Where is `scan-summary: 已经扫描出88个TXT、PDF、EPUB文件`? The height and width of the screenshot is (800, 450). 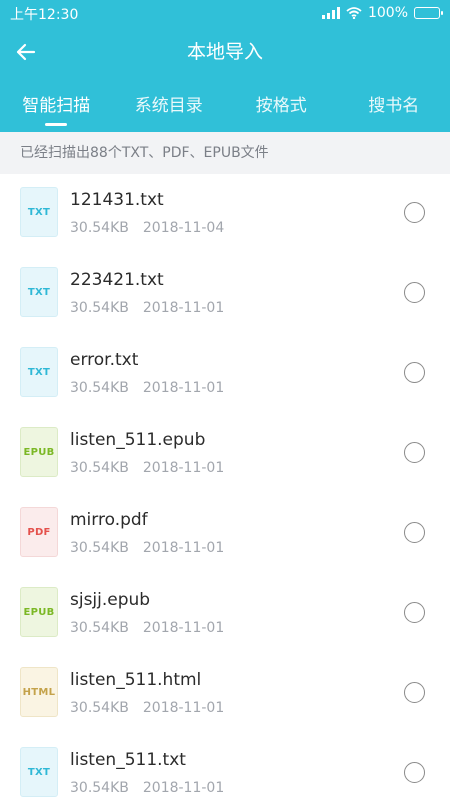
scan-summary: 已经扫描出88个TXT、PDF、EPUB文件 is located at coordinates (225, 153).